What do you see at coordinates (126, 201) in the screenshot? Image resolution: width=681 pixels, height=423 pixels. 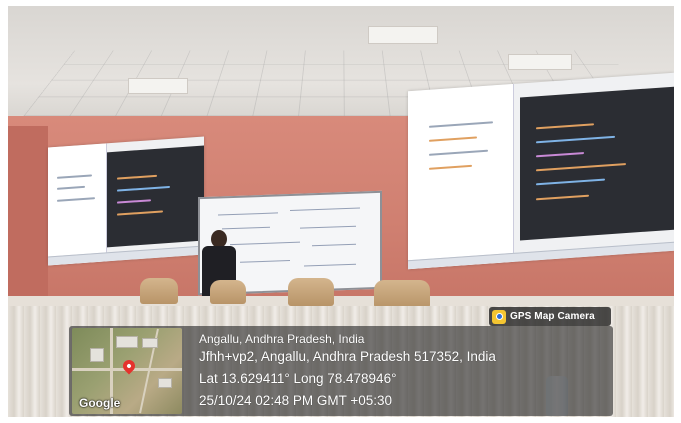 I see `projection-screen-left` at bounding box center [126, 201].